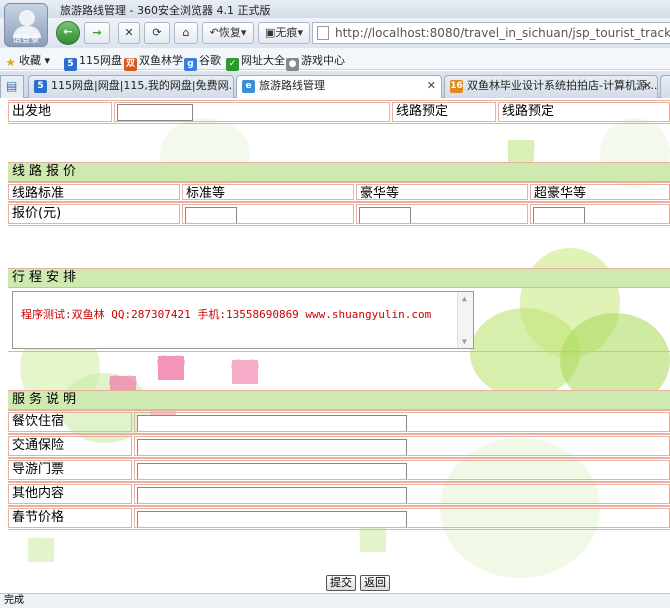 This screenshot has height=608, width=670. I want to click on favorite-item-shuangyulin: 双双鱼林学, so click(153, 61).